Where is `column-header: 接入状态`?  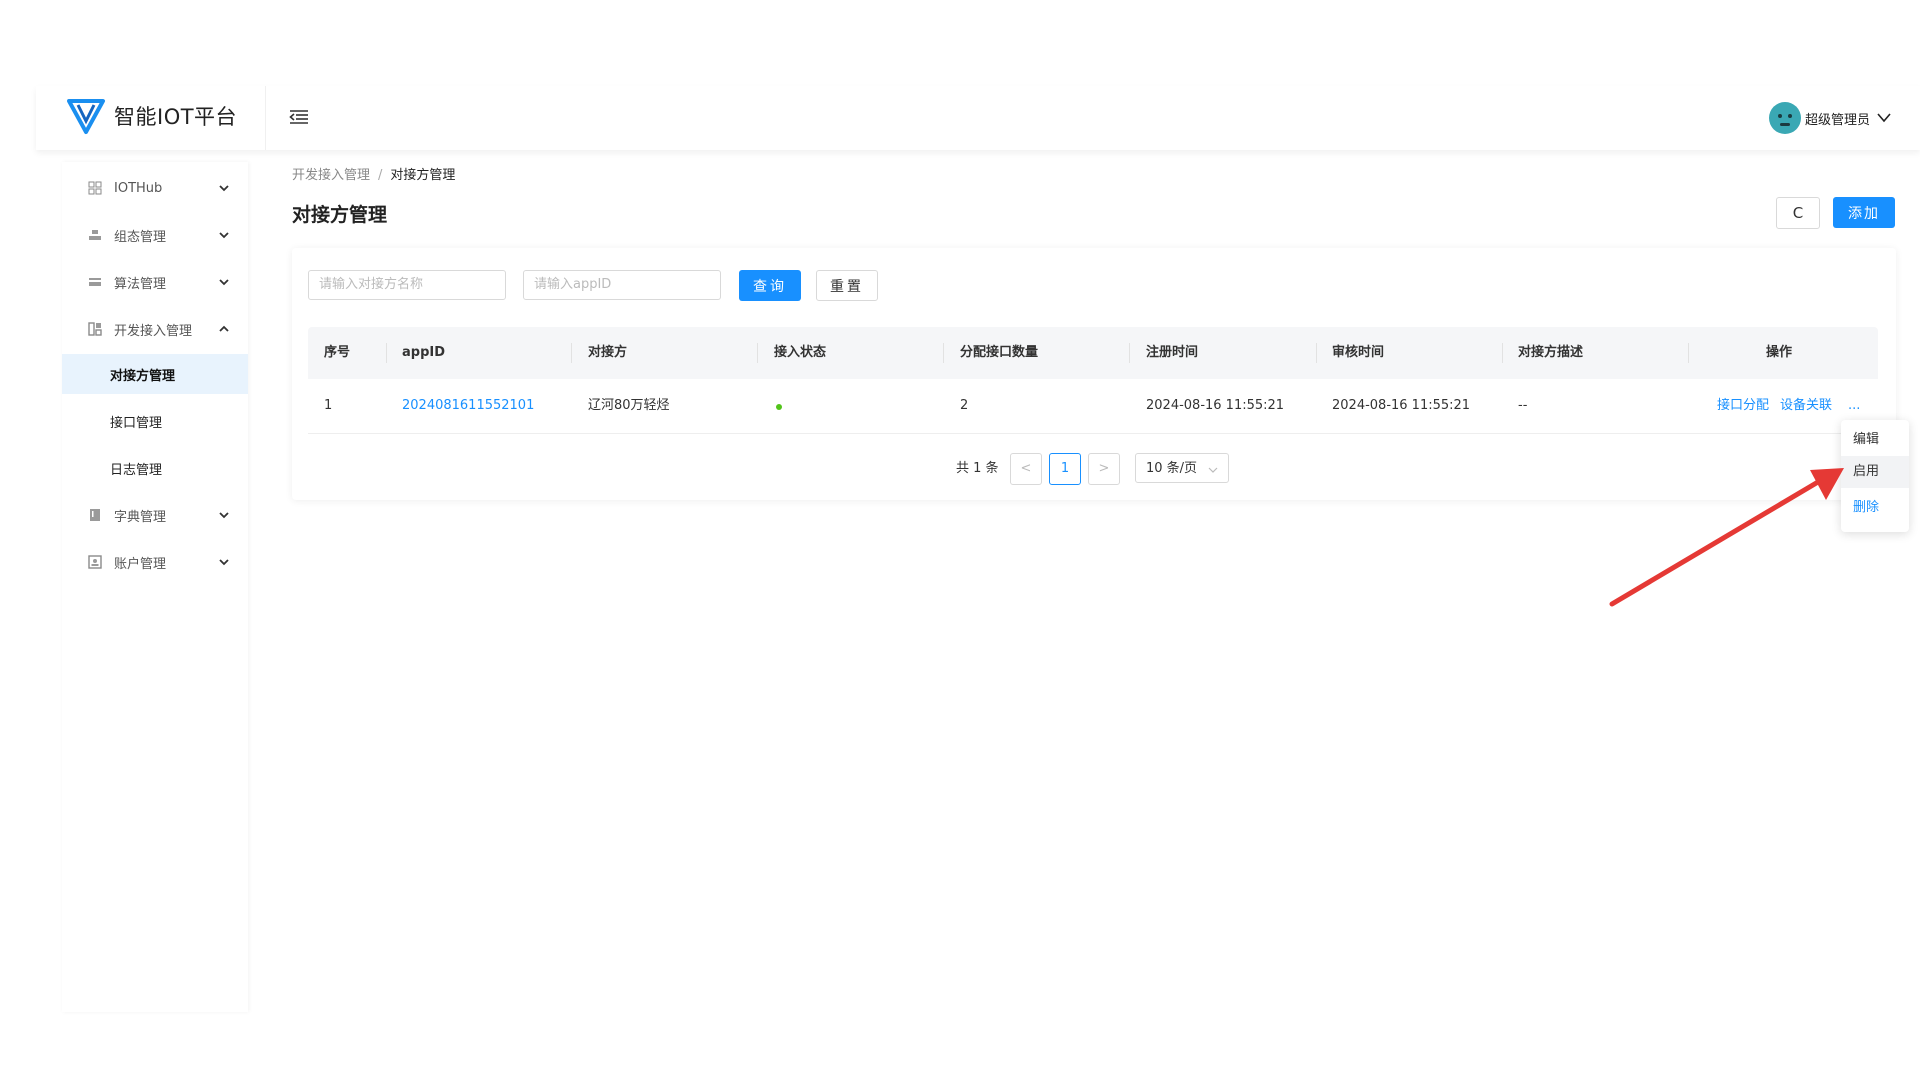 column-header: 接入状态 is located at coordinates (800, 352).